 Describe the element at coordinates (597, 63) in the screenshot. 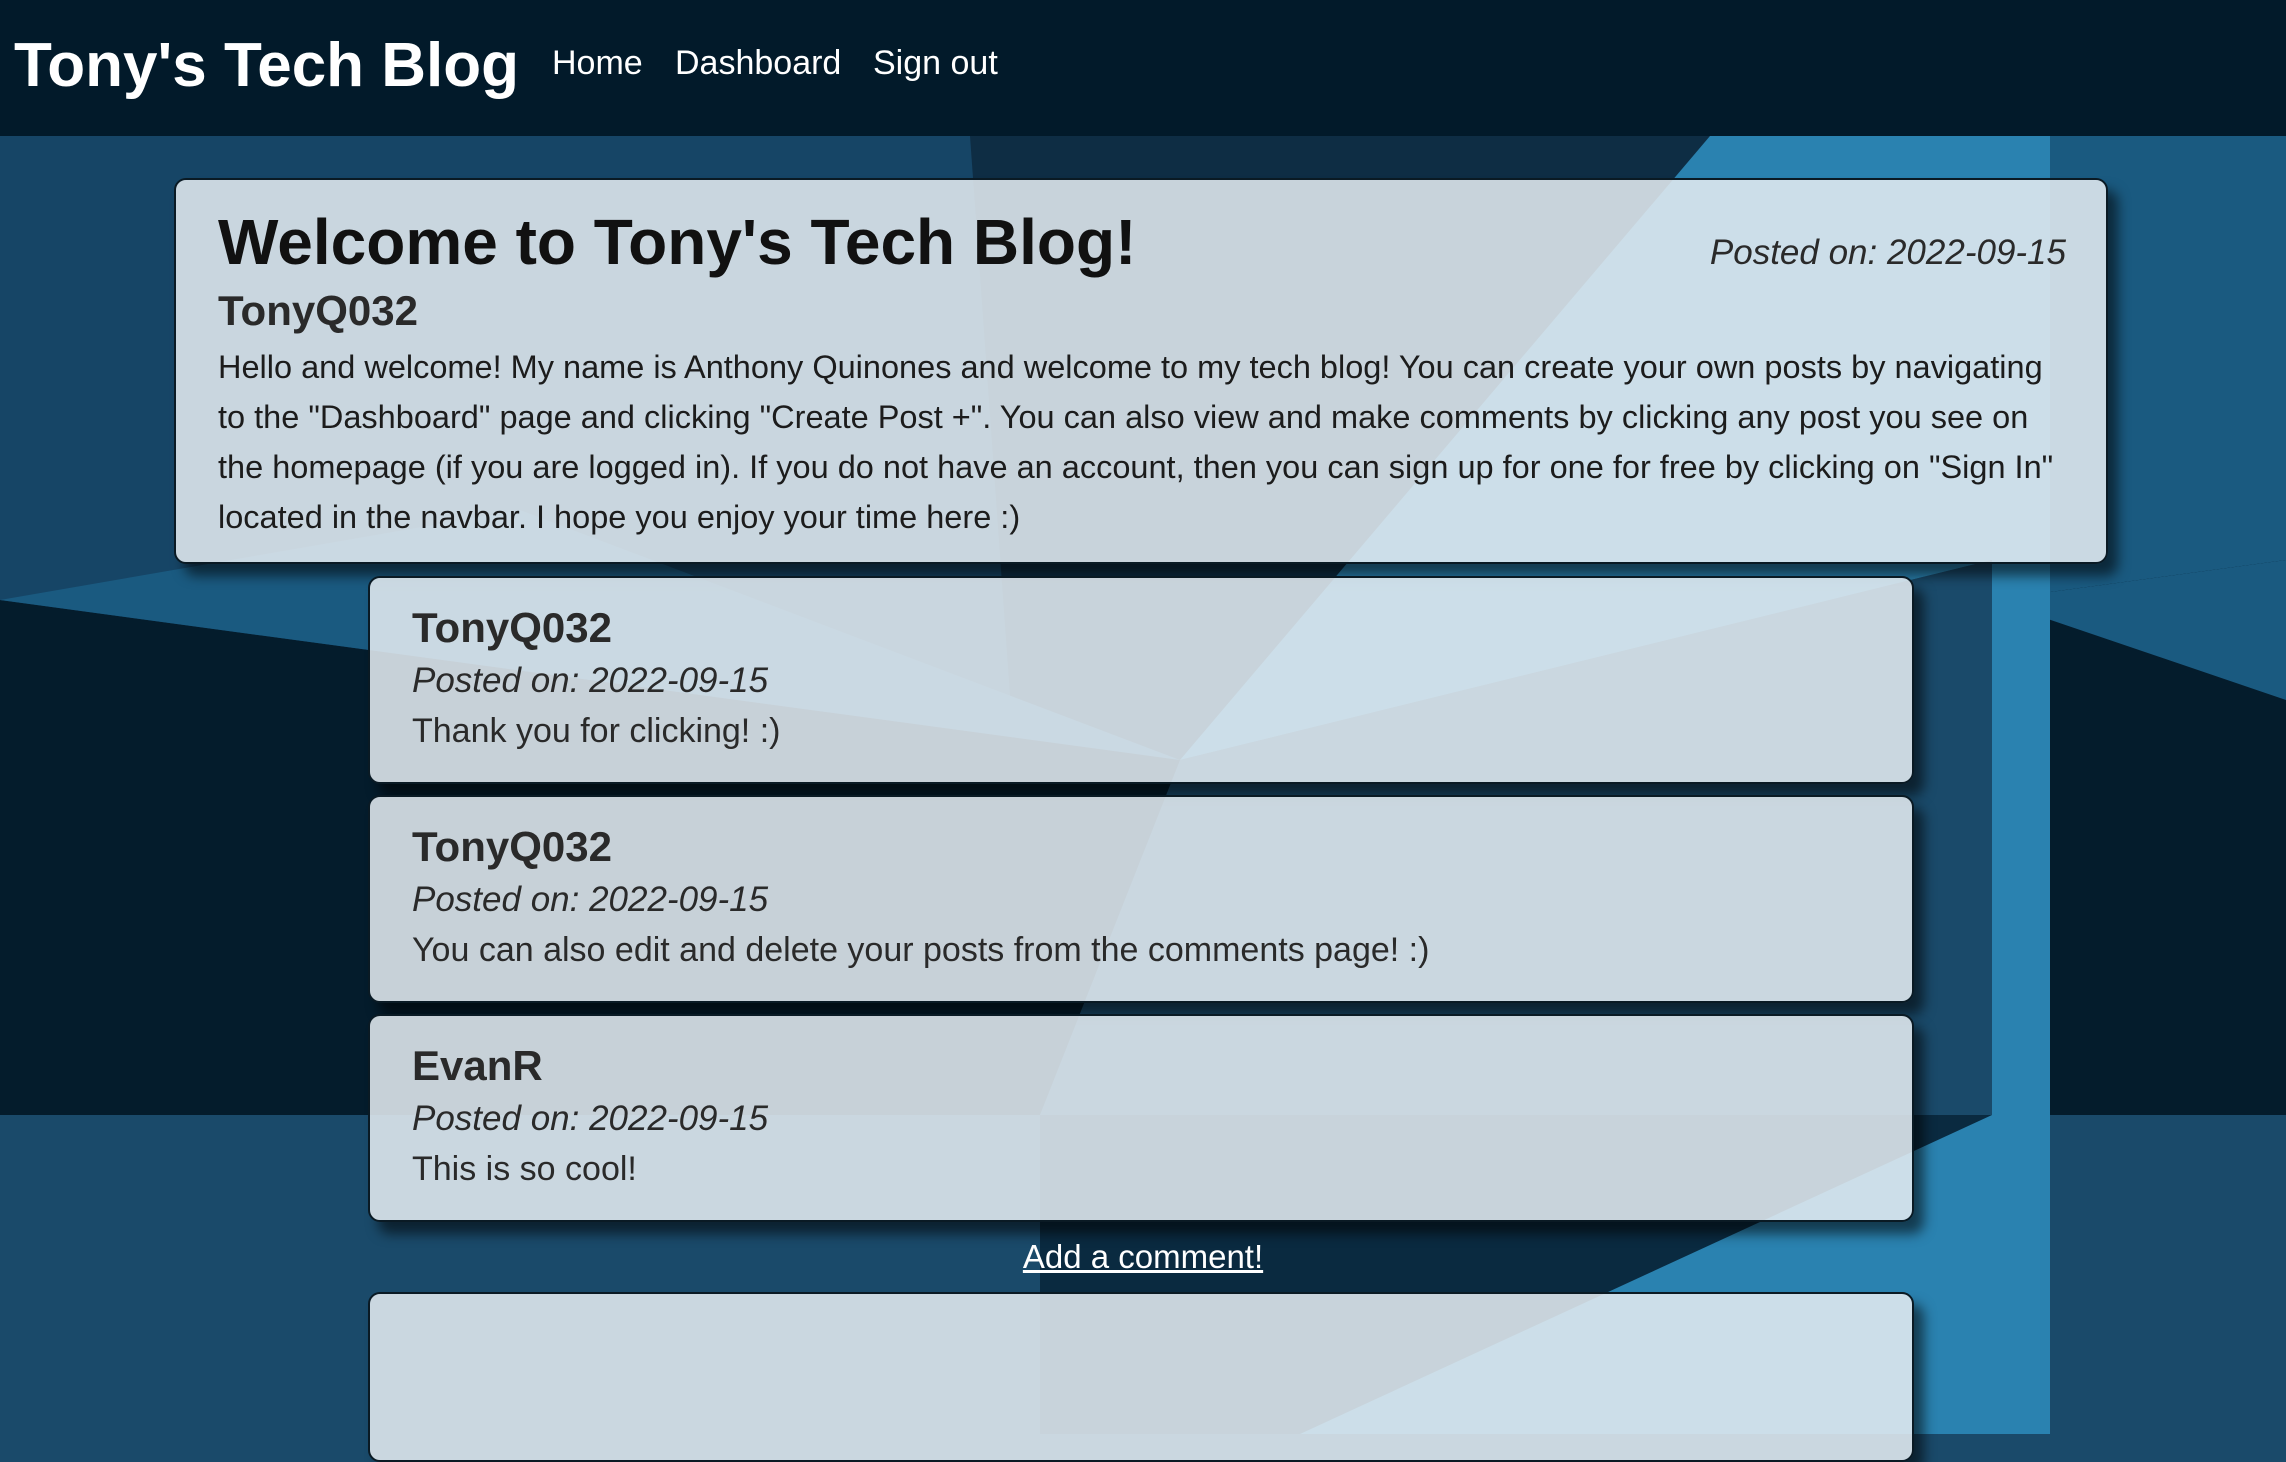

I see `nav-home-link: Home` at that location.